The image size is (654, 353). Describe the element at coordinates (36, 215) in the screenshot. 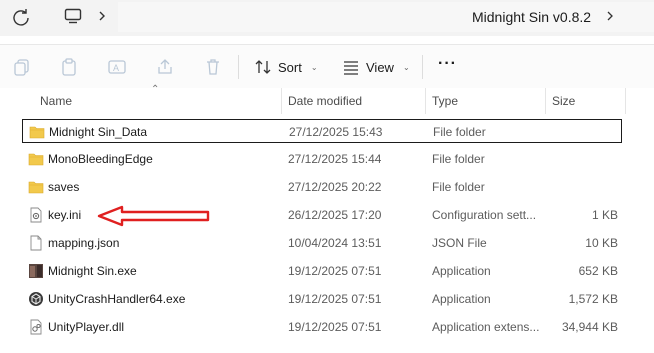

I see `config-file-icon` at that location.